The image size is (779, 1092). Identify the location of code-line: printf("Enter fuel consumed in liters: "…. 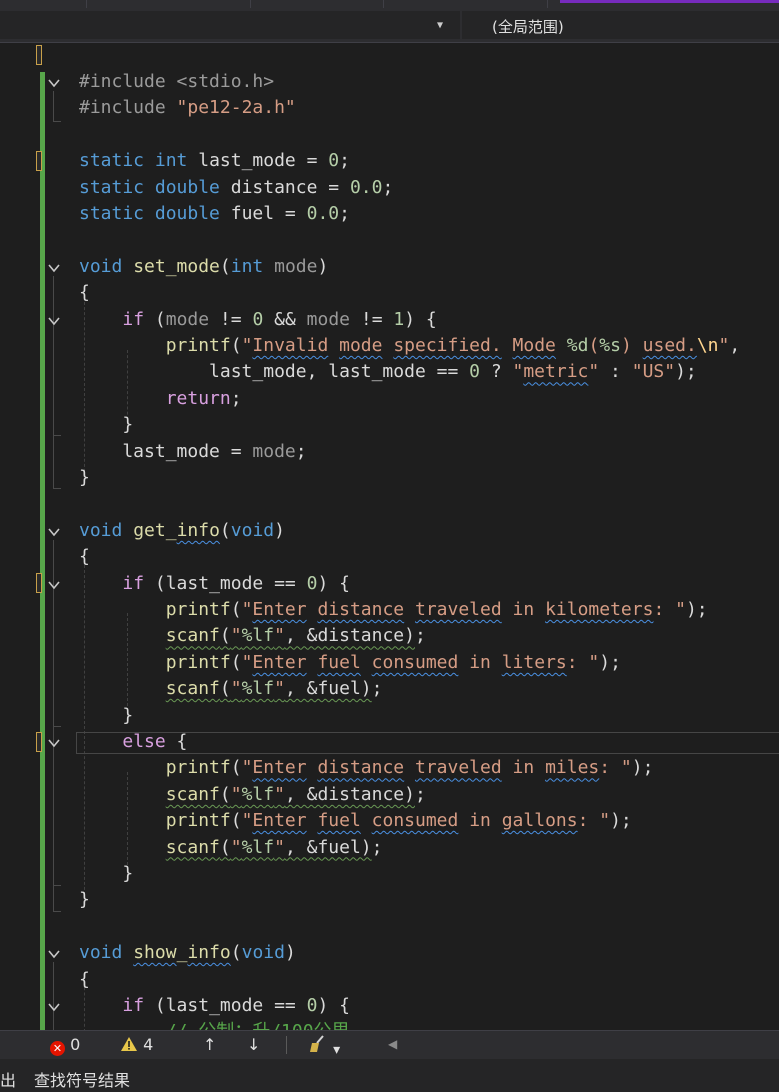
(350, 663).